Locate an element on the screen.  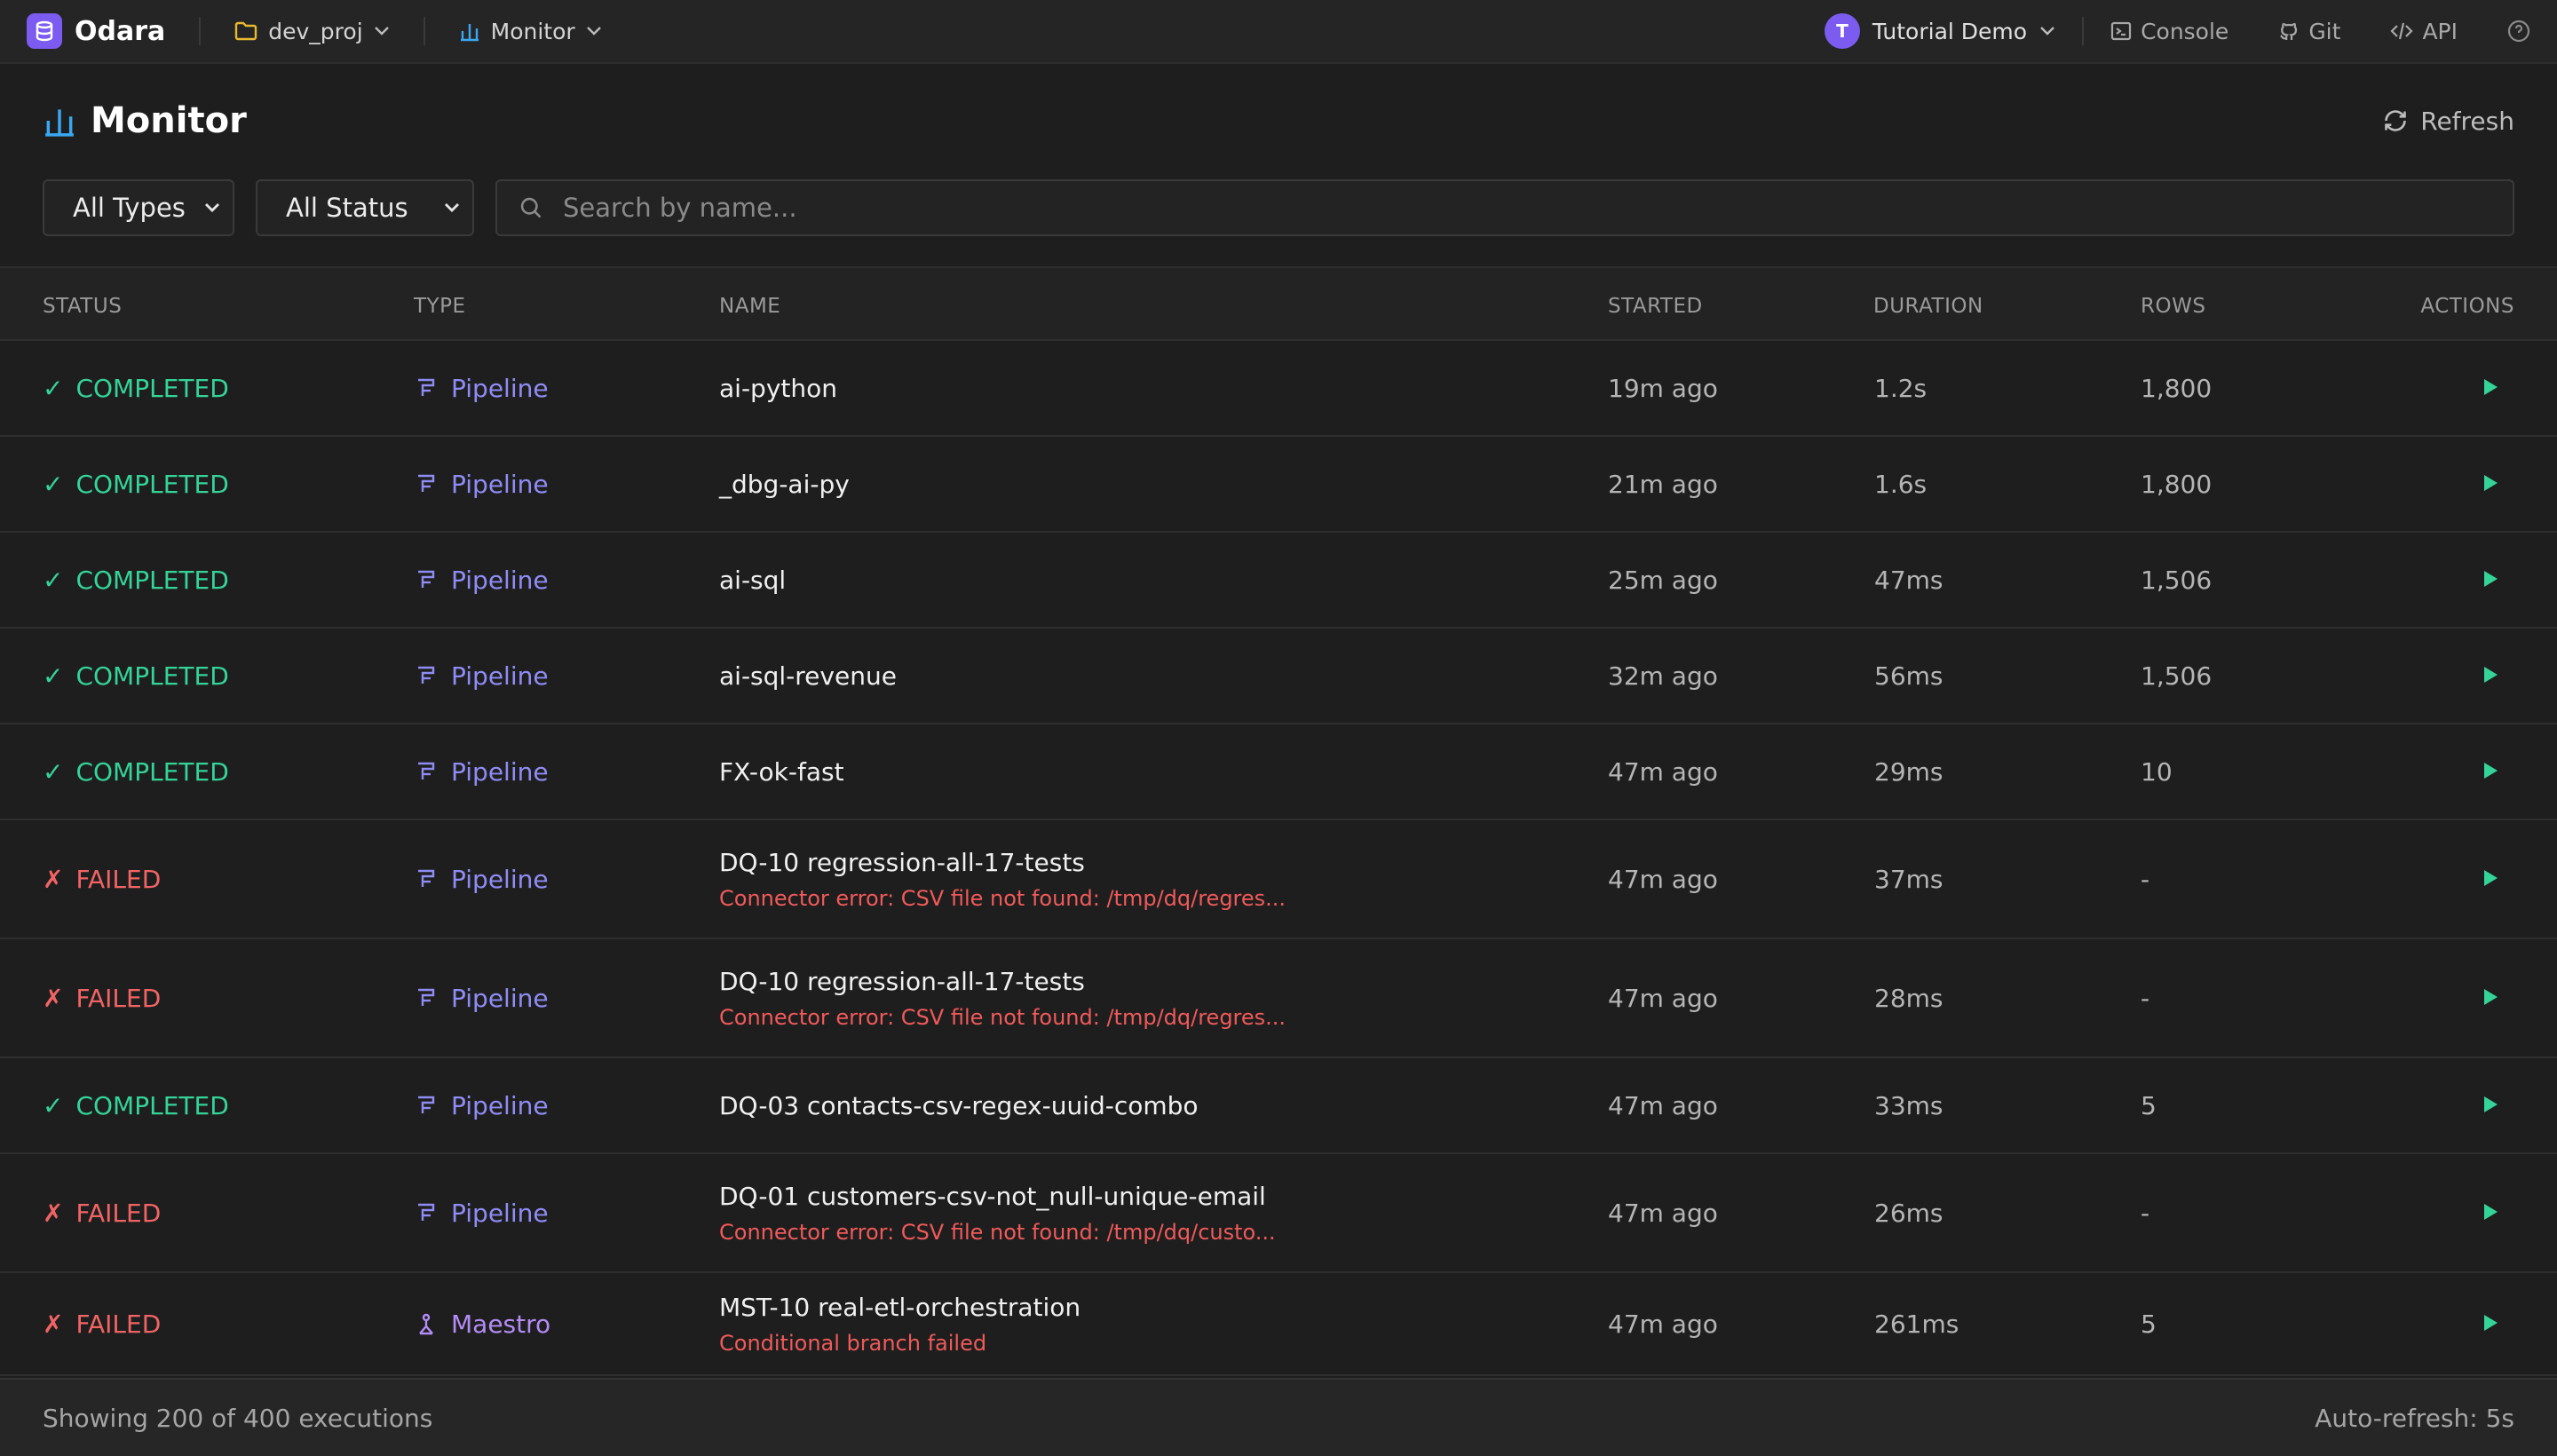
header-name: NAME is located at coordinates (749, 306).